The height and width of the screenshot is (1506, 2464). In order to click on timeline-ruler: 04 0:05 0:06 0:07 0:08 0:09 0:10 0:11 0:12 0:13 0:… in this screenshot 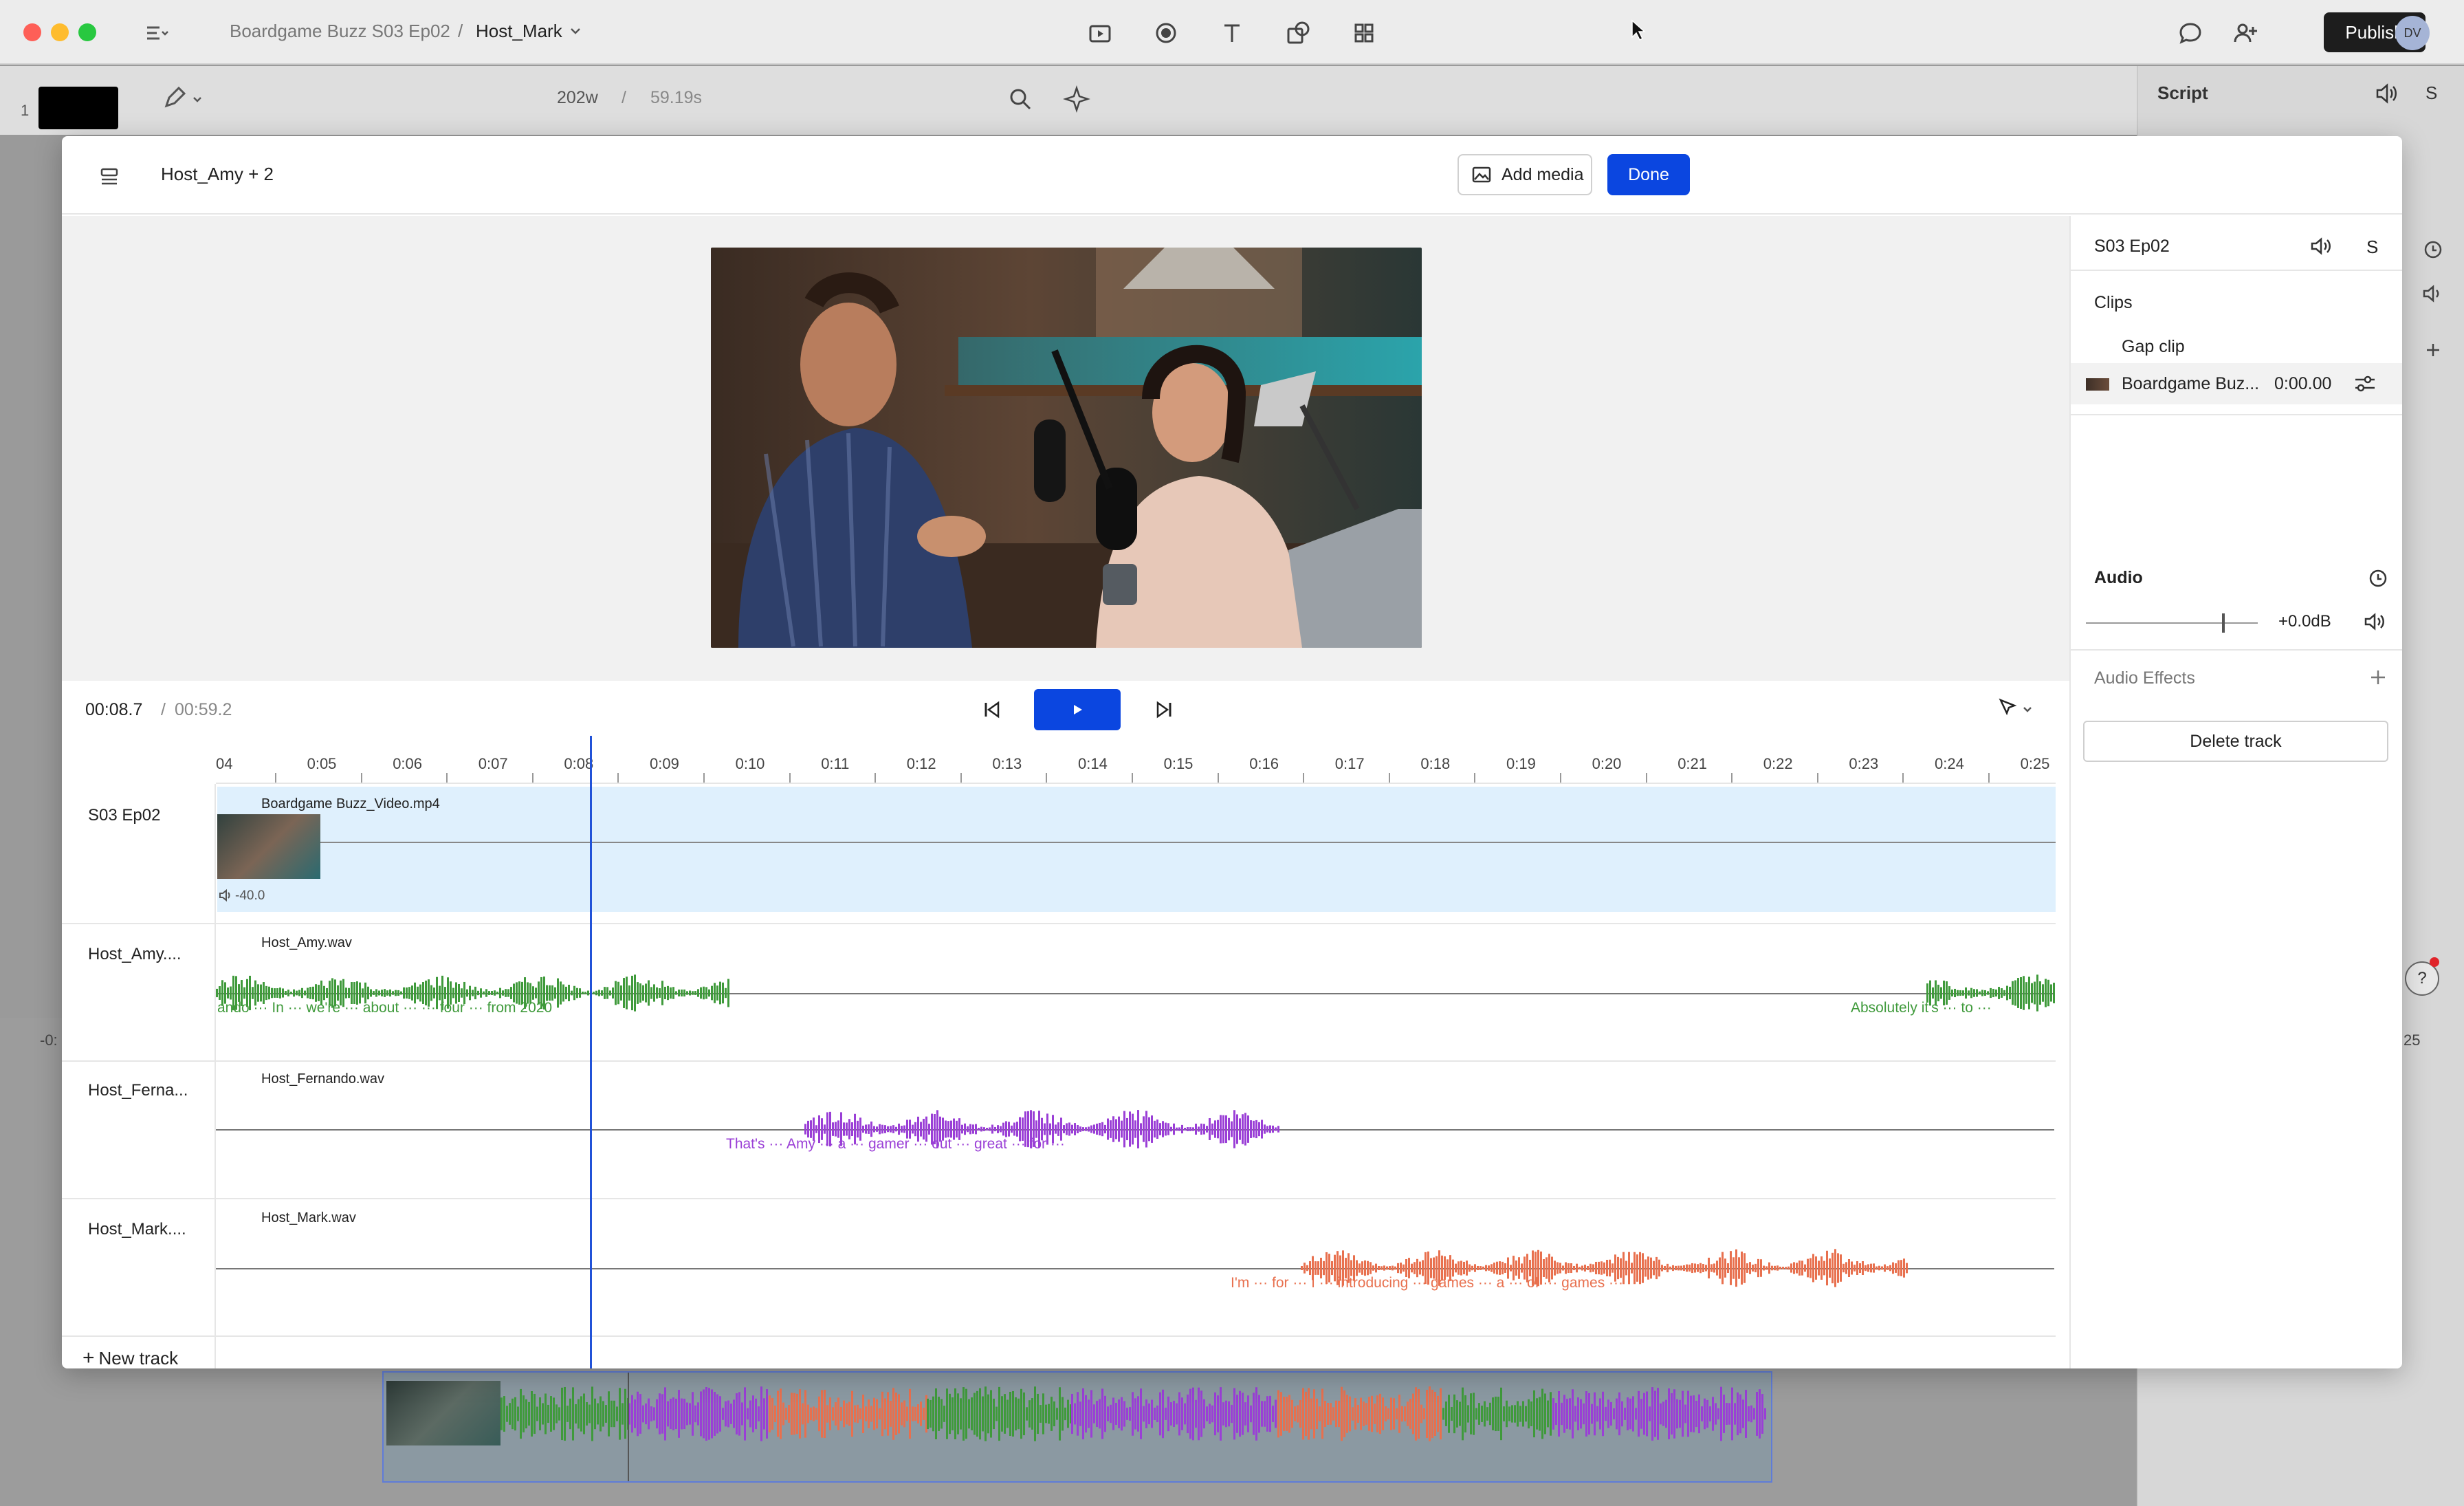, I will do `click(1146, 764)`.